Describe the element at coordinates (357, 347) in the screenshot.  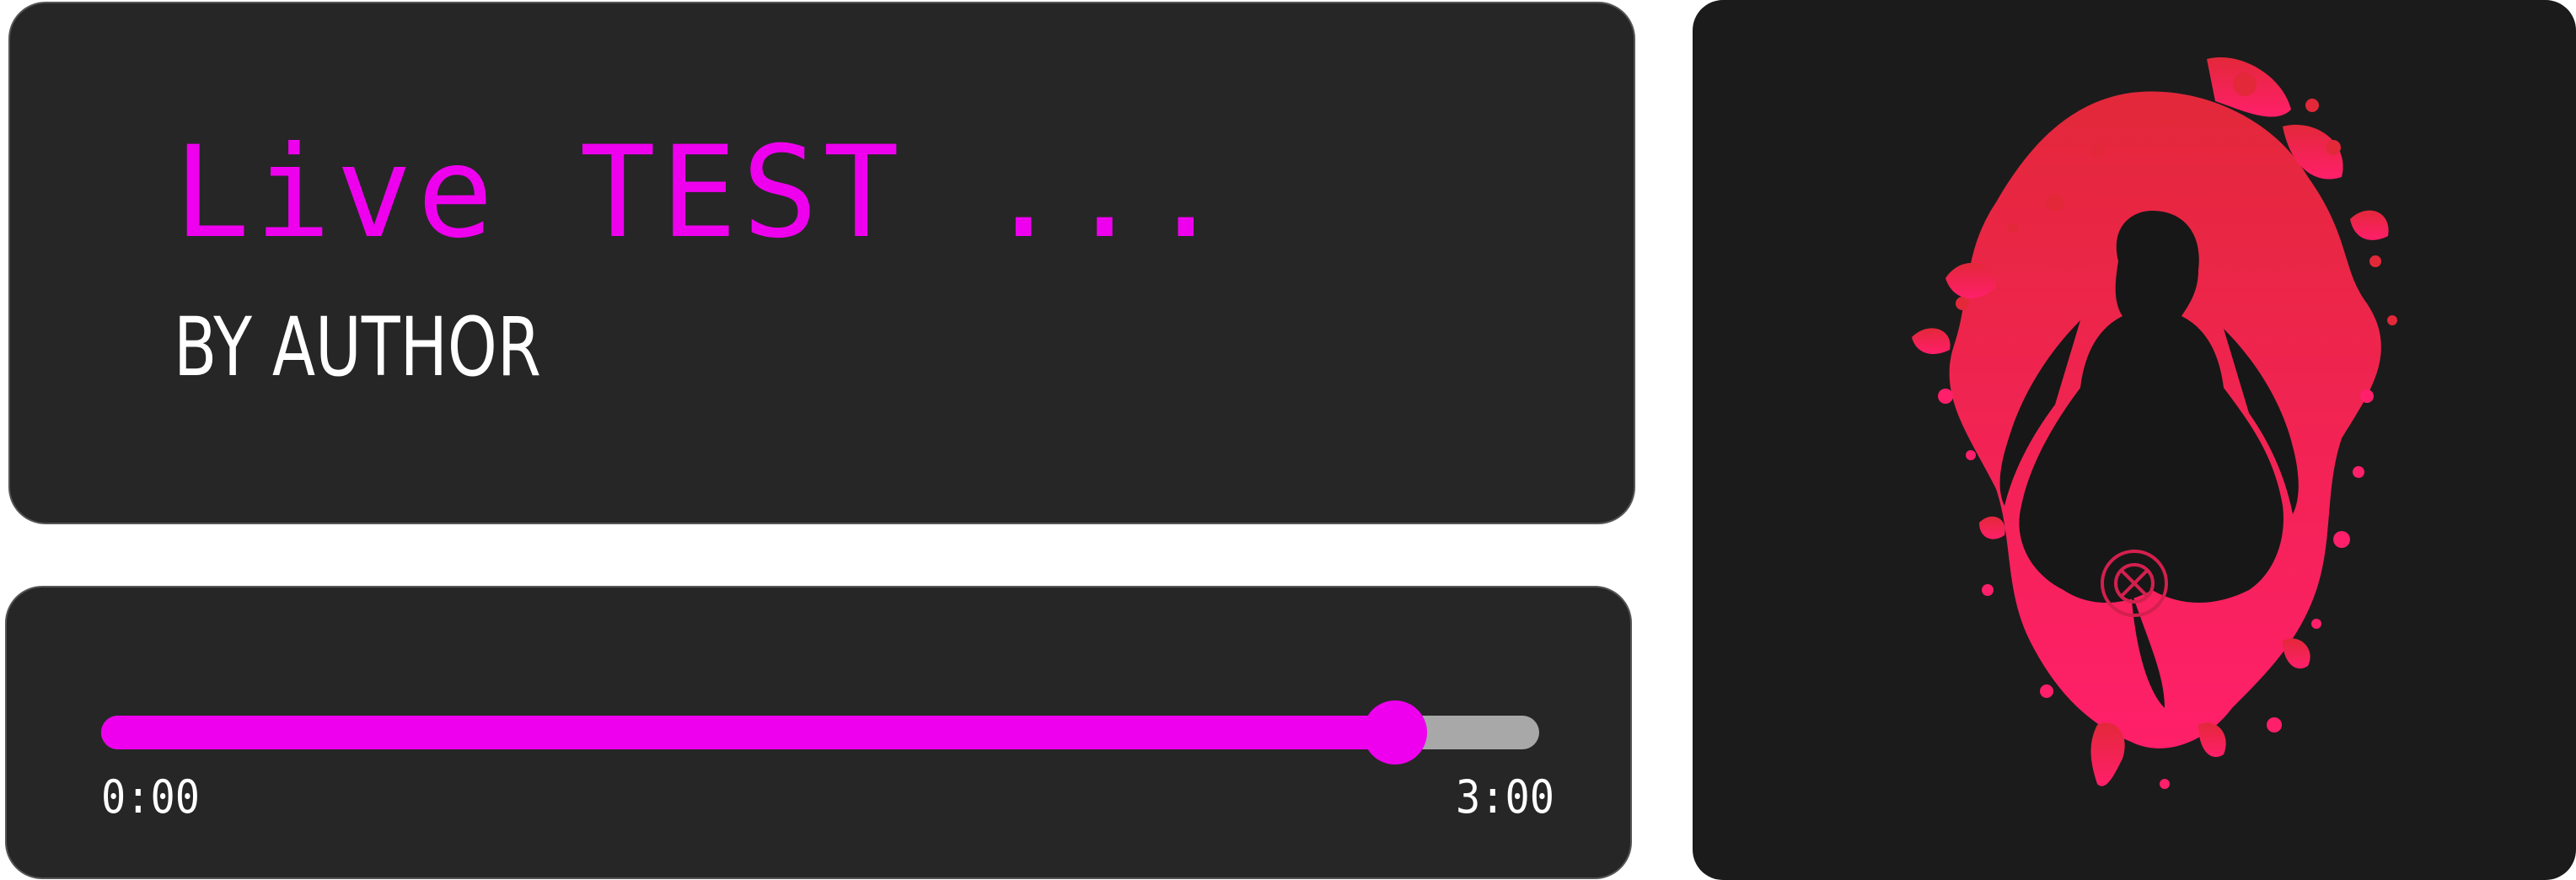
I see `track-author: BY AUTHOR` at that location.